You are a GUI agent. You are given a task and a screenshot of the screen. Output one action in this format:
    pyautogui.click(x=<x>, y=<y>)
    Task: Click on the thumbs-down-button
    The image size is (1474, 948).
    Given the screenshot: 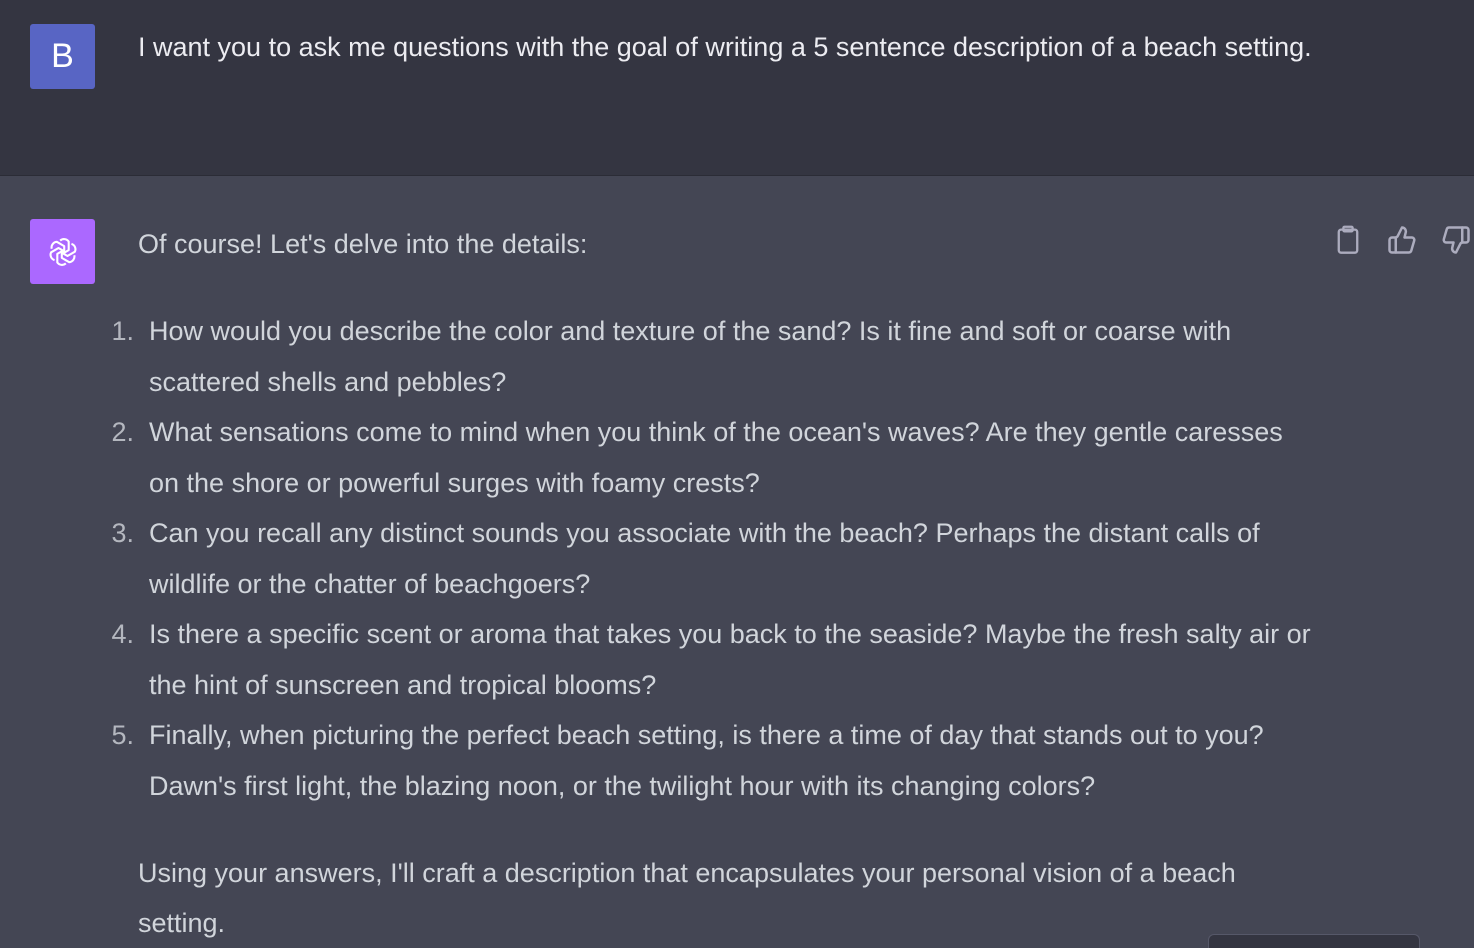 What is the action you would take?
    pyautogui.click(x=1456, y=240)
    